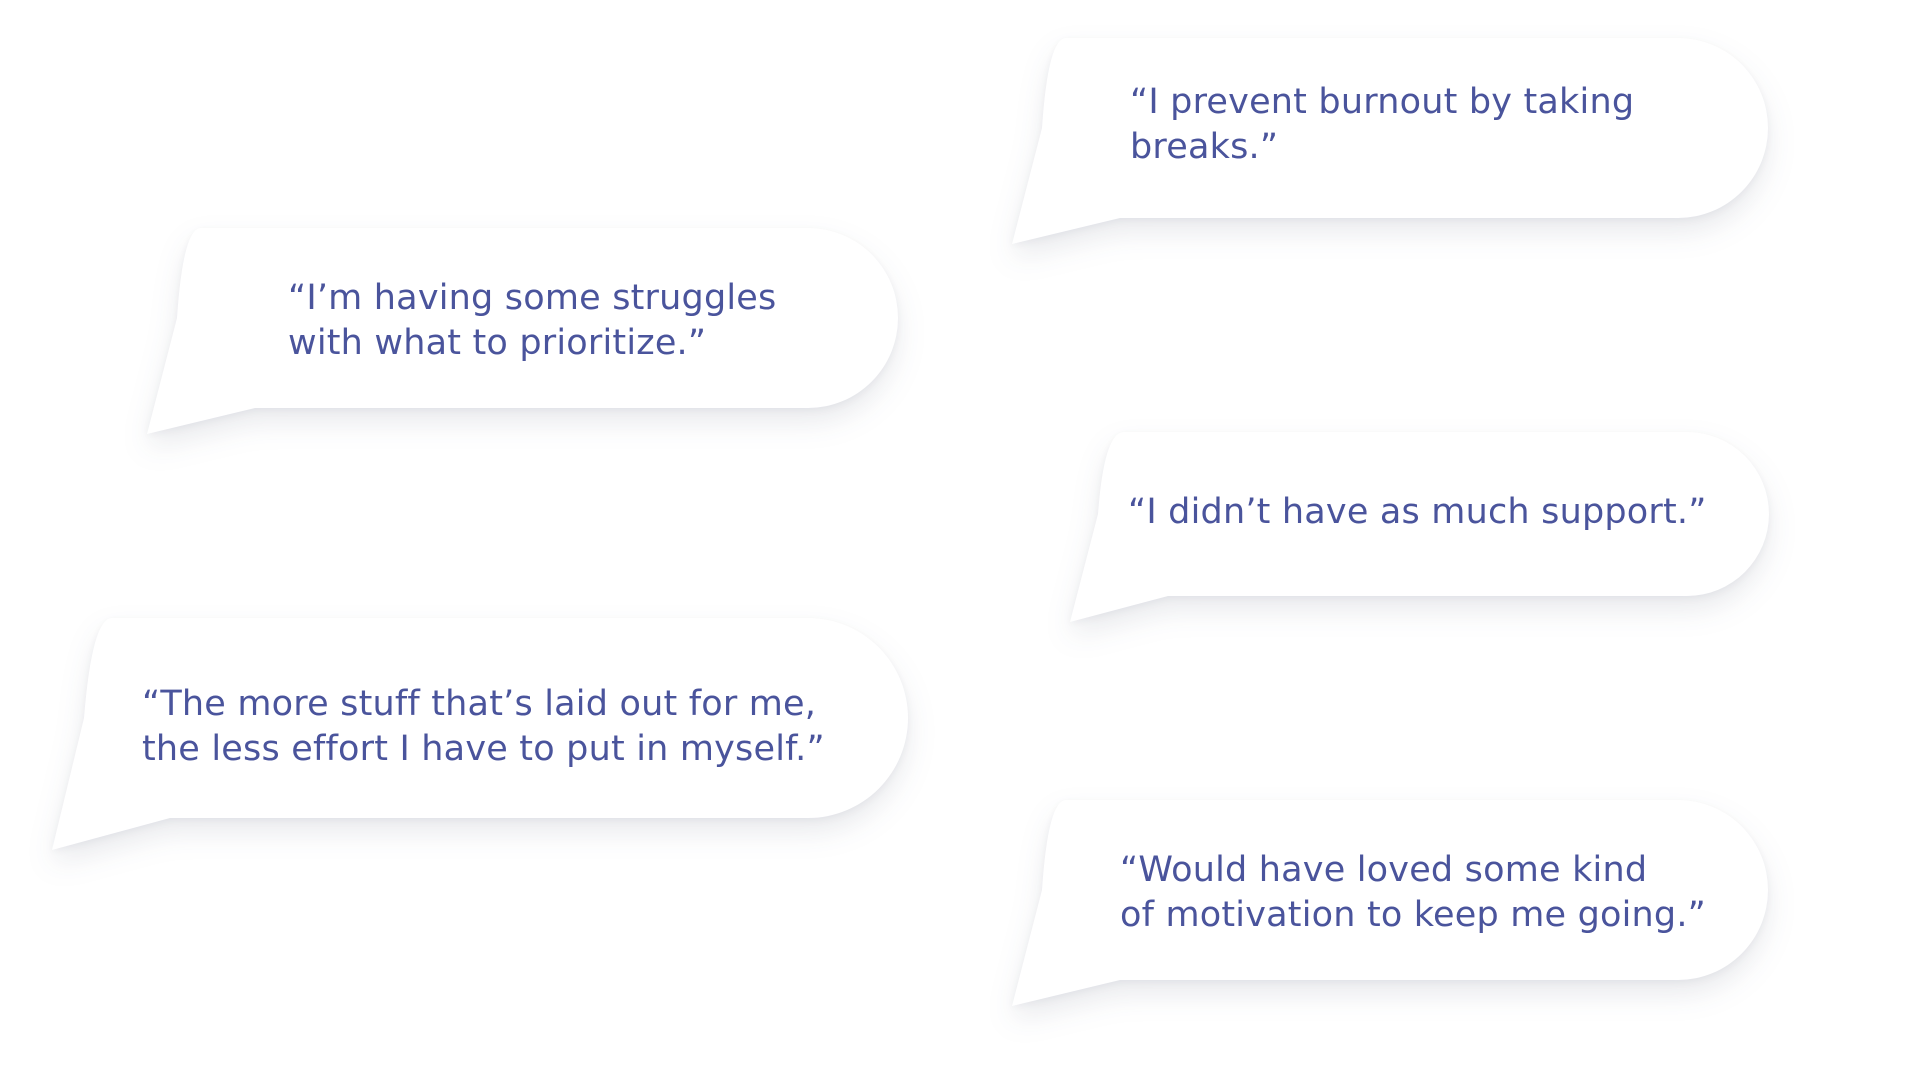  What do you see at coordinates (1413, 915) in the screenshot?
I see `quote-line: of motivation to keep me going.”` at bounding box center [1413, 915].